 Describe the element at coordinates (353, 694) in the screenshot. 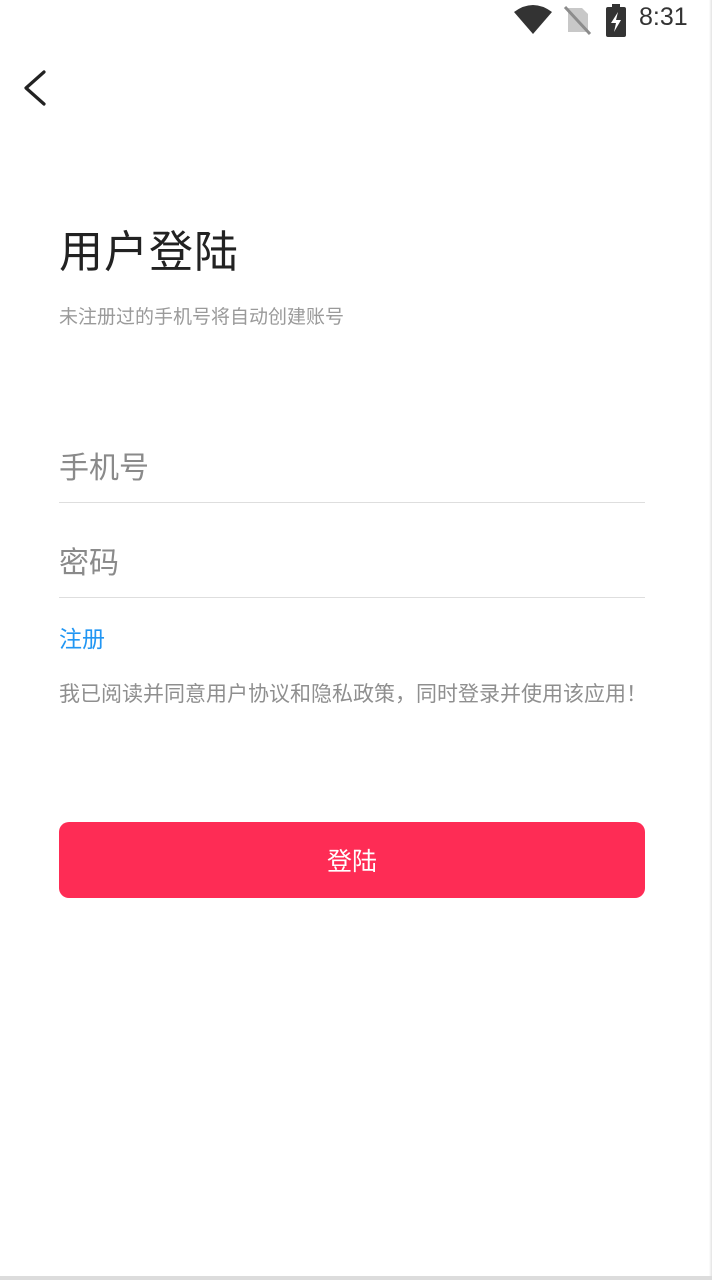

I see `agreement-text: 我已阅读并同意用户协议和隐私政策，同时登录并使用该应用！` at that location.